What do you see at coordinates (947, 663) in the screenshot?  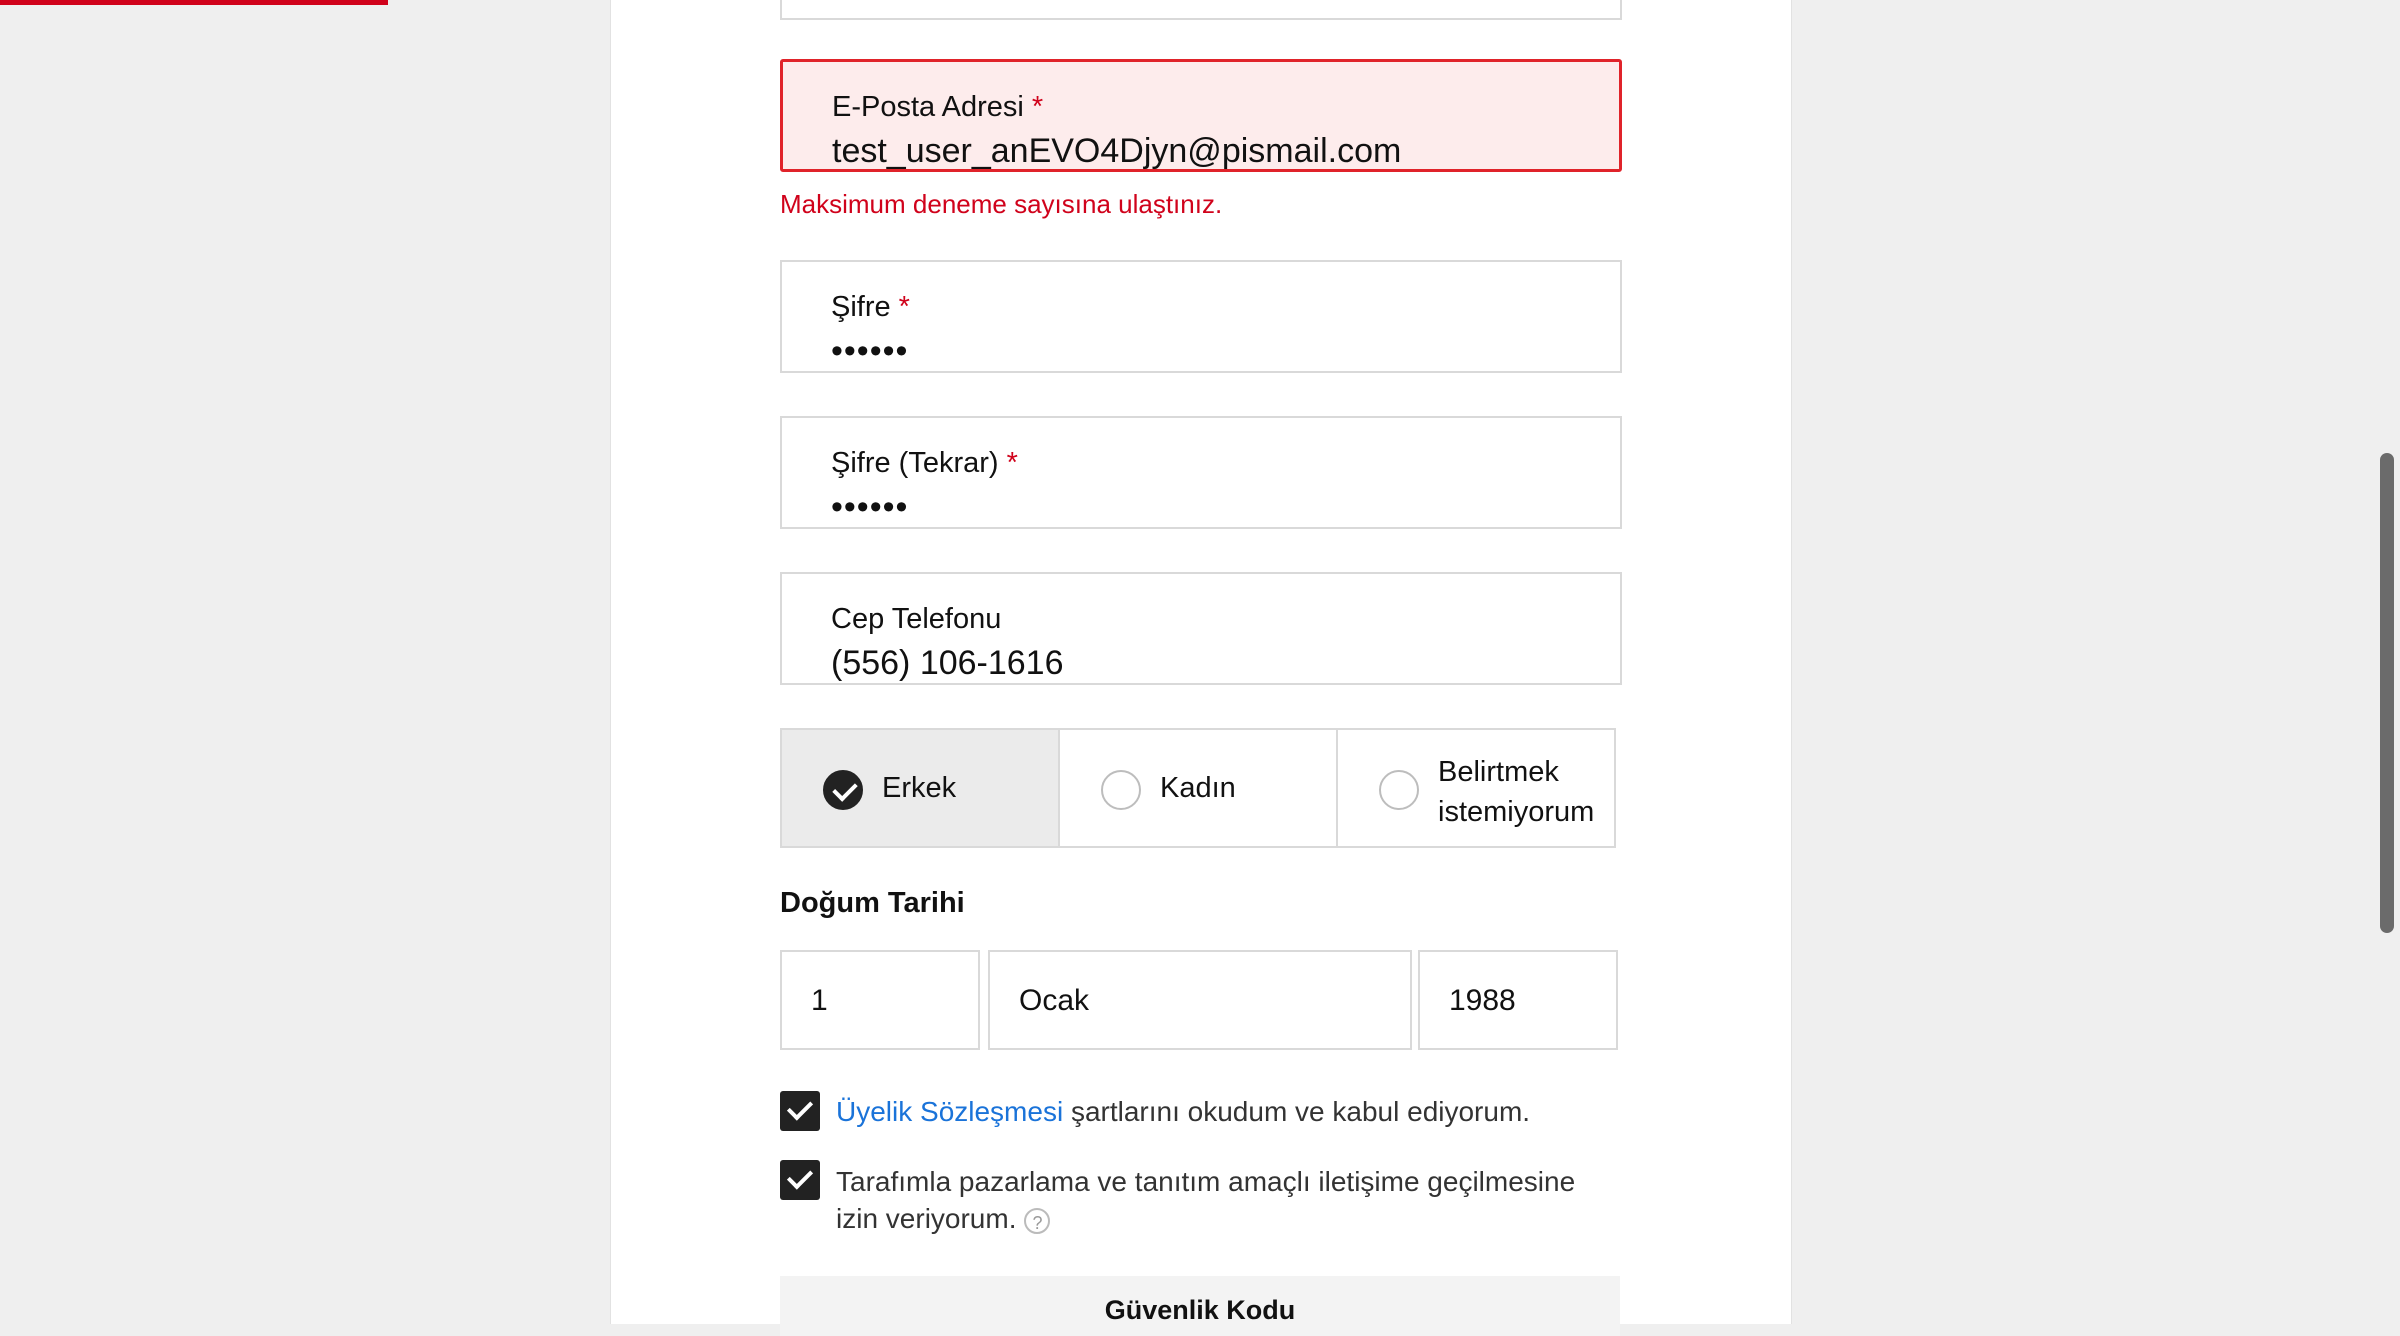 I see `phone-value: (556) 106-1616` at bounding box center [947, 663].